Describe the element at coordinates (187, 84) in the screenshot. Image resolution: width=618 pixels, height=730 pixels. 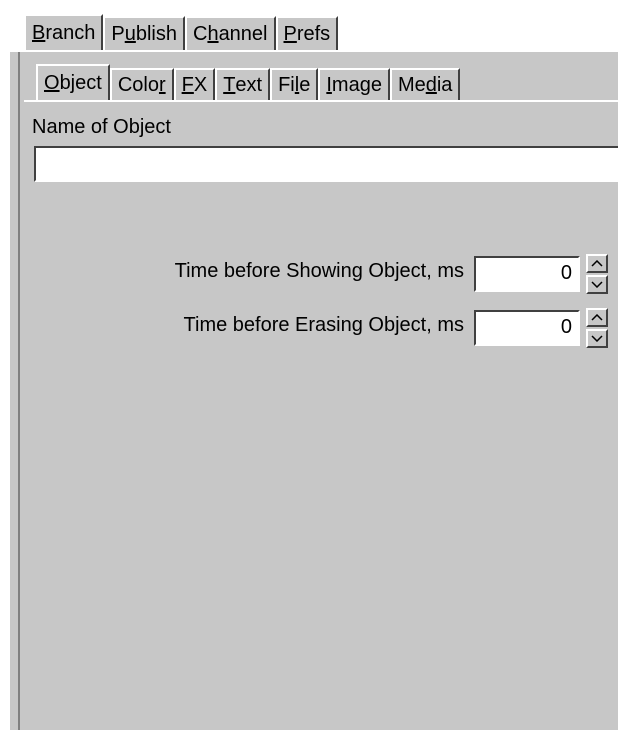
I see `tab-accelerator: F` at that location.